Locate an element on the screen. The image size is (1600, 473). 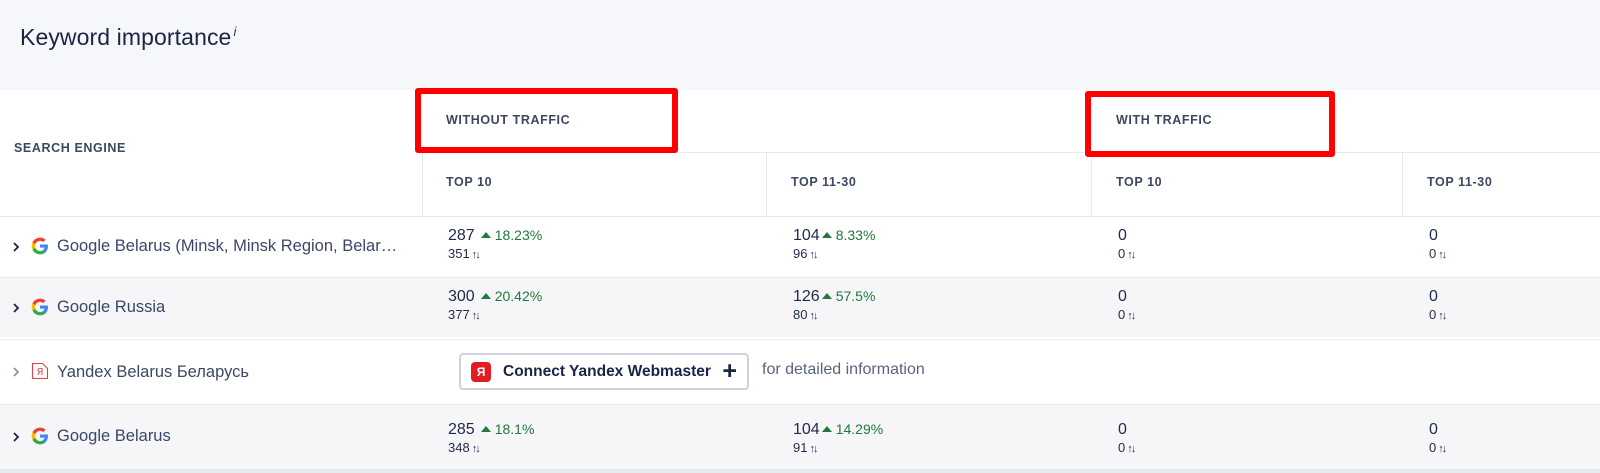
value-main: 104 is located at coordinates (806, 235).